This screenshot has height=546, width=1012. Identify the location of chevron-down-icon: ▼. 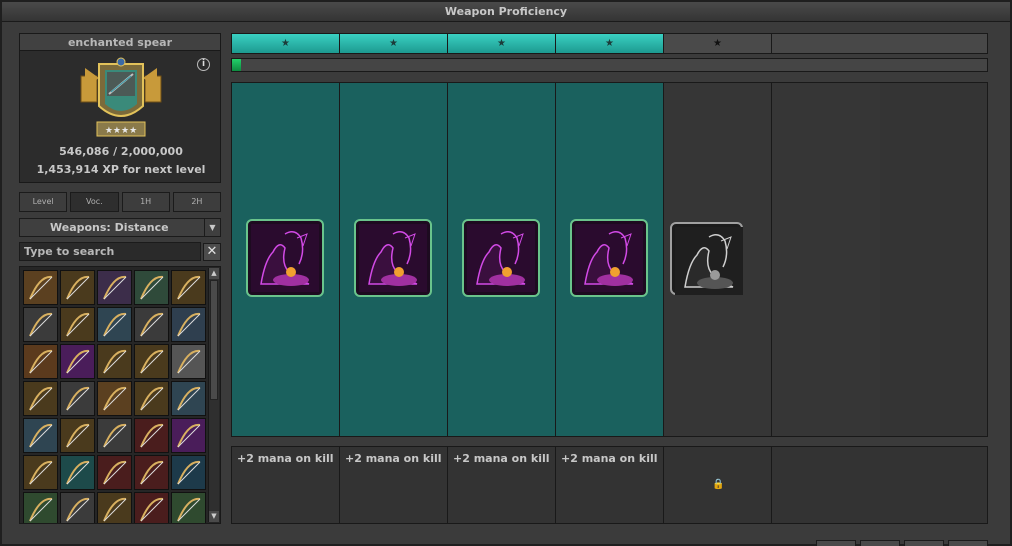
(212, 227).